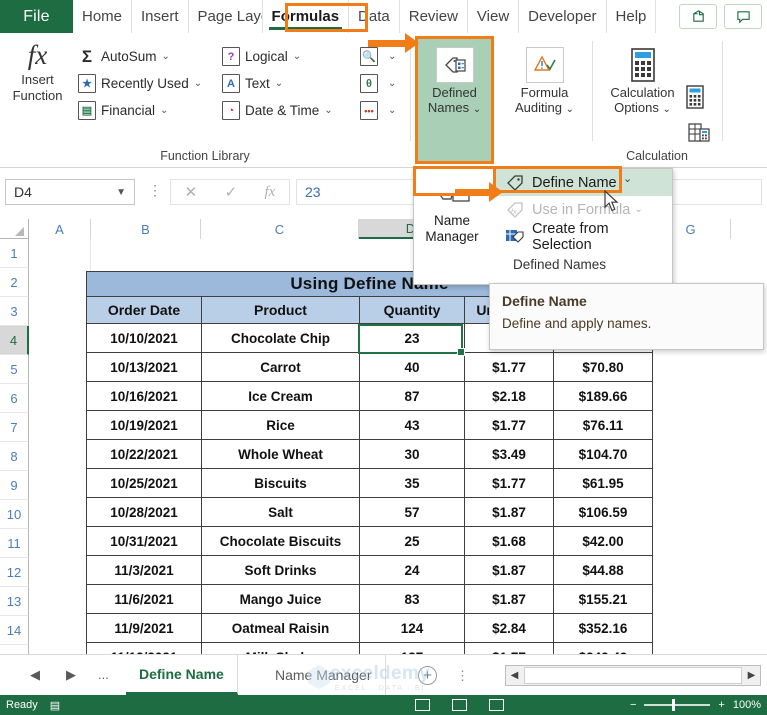 Image resolution: width=767 pixels, height=715 pixels. Describe the element at coordinates (280, 599) in the screenshot. I see `table-cell: Mango Juice` at that location.